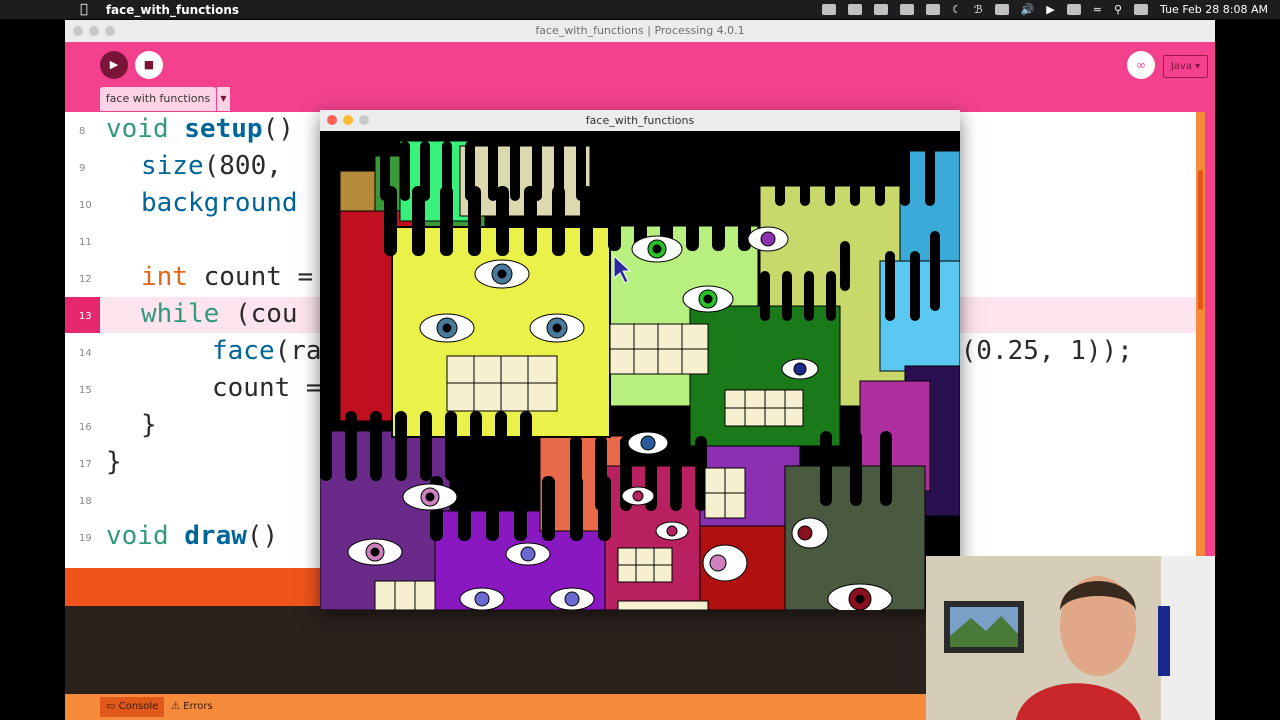 The width and height of the screenshot is (1280, 720). What do you see at coordinates (223, 99) in the screenshot?
I see `tab-menu-chevron-down-icon: ▼` at bounding box center [223, 99].